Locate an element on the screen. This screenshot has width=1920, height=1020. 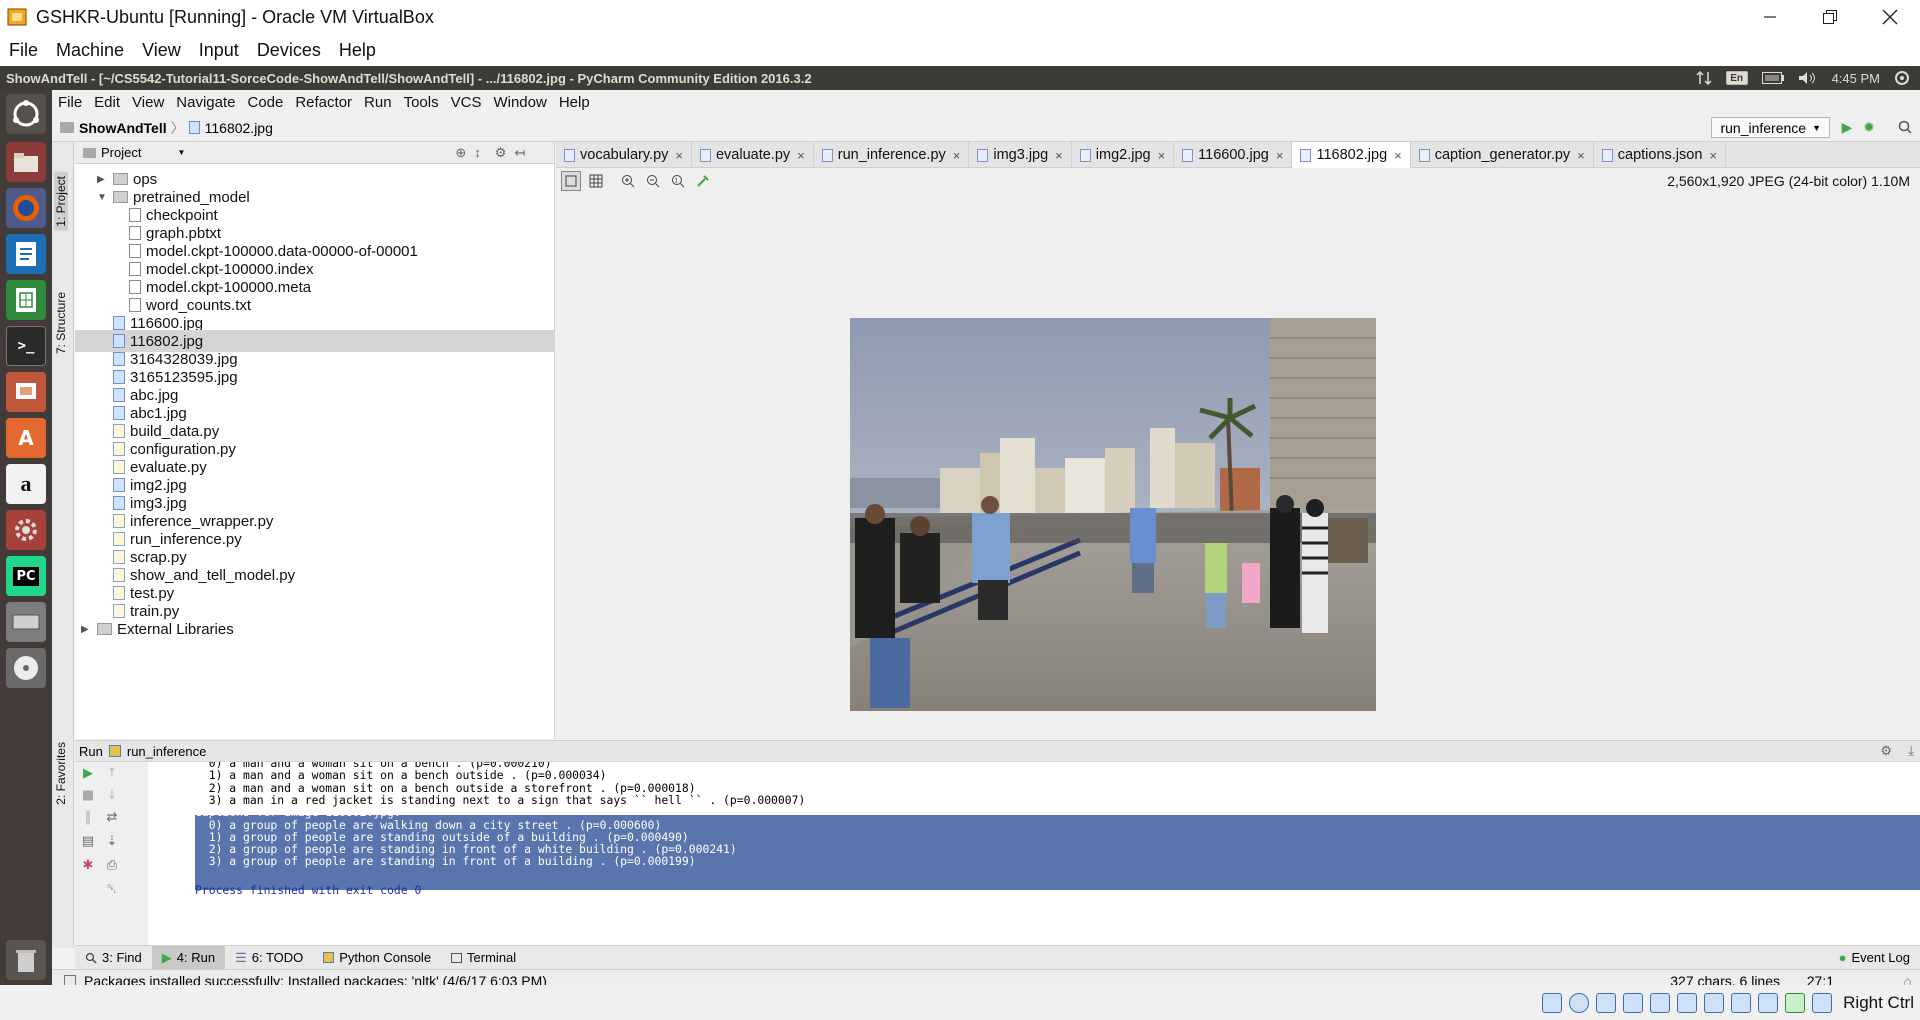
trash-icon is located at coordinates (26, 960).